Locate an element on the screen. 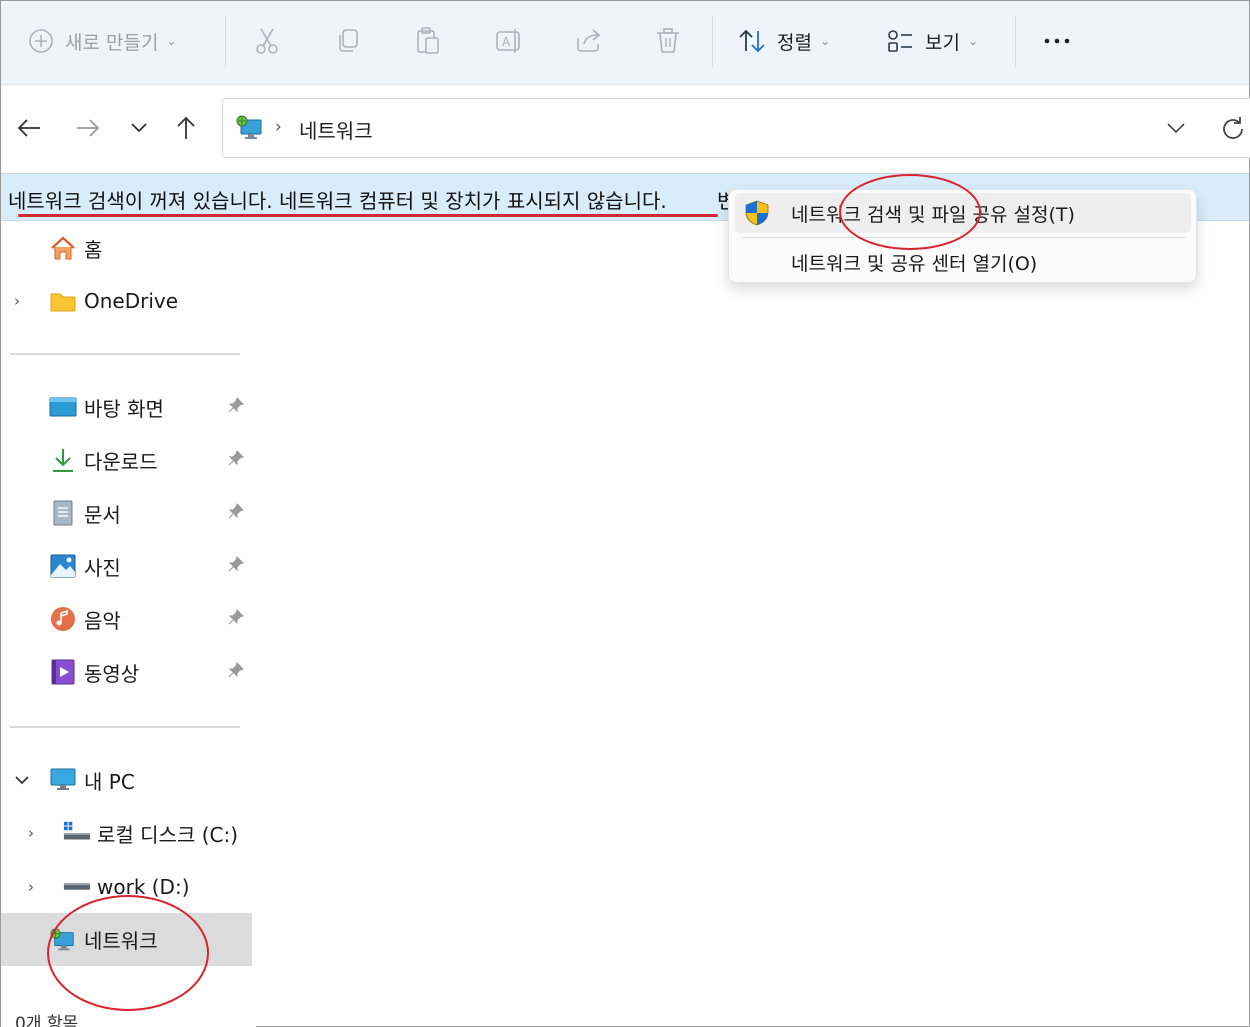 This screenshot has width=1250, height=1027. sidebar-item-label: 네트워크 is located at coordinates (121, 941).